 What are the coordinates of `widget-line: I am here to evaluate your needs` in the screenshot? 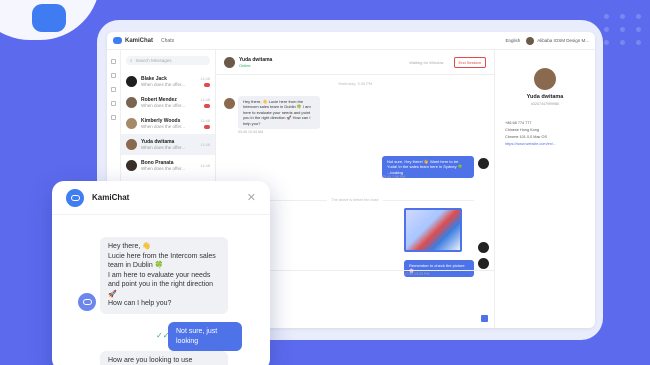 It's located at (159, 275).